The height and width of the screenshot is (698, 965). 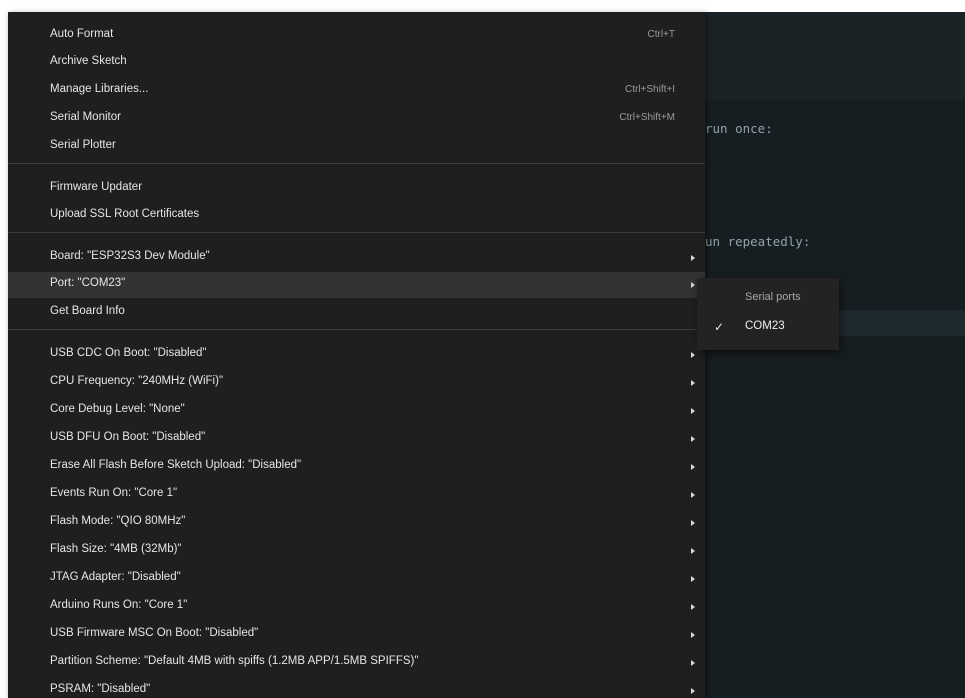 What do you see at coordinates (356, 63) in the screenshot?
I see `menu-item-archive-sketch: Archive Sketch` at bounding box center [356, 63].